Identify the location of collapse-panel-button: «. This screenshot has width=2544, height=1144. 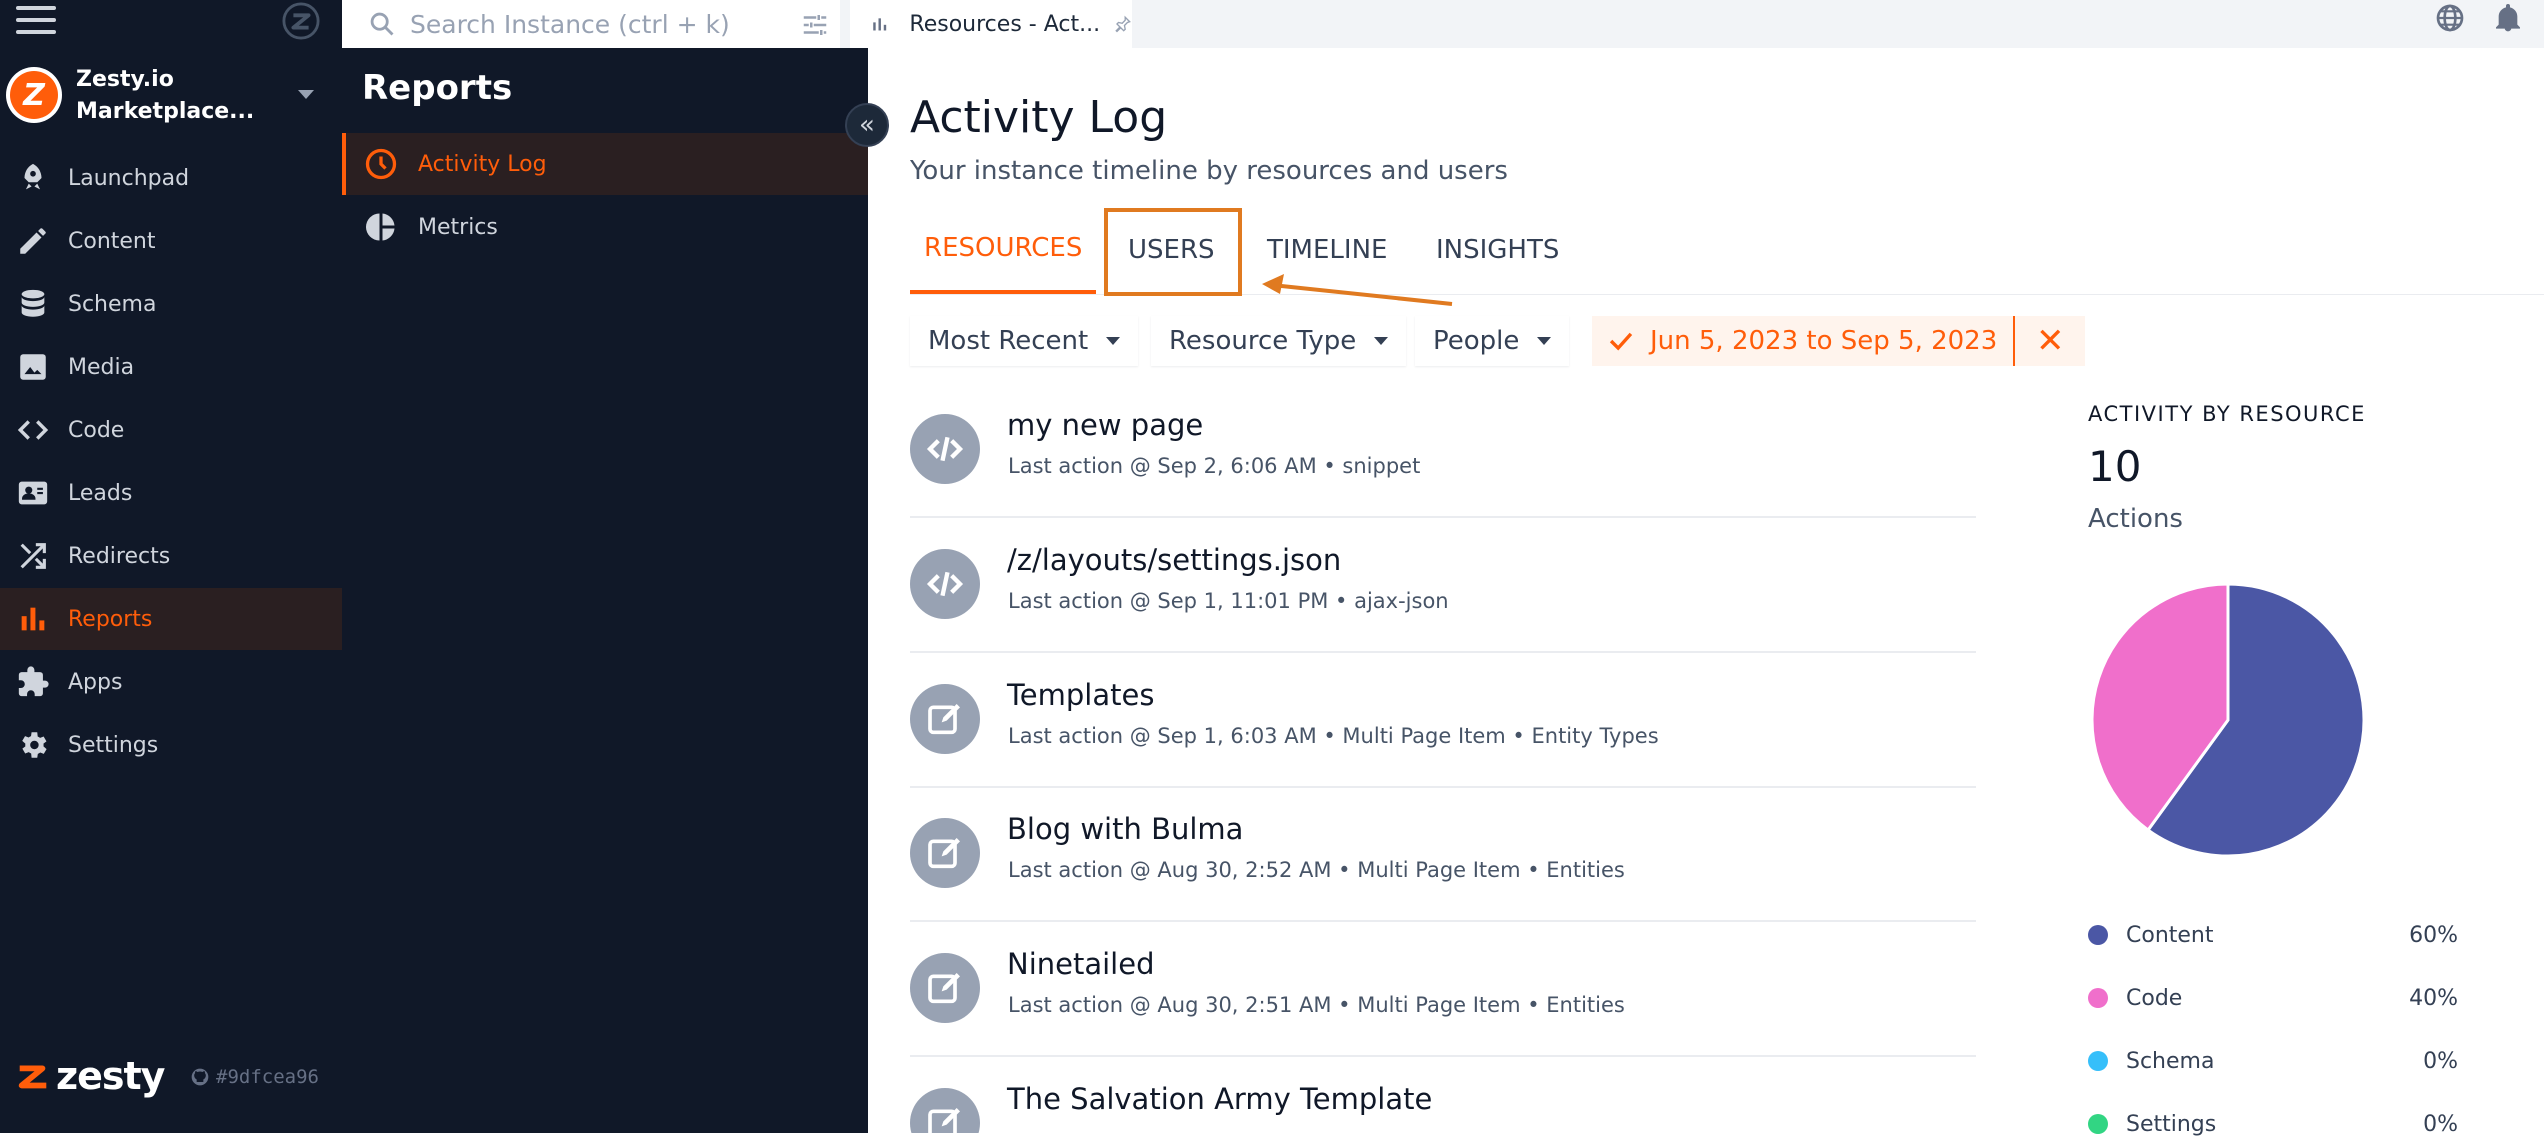
(867, 125).